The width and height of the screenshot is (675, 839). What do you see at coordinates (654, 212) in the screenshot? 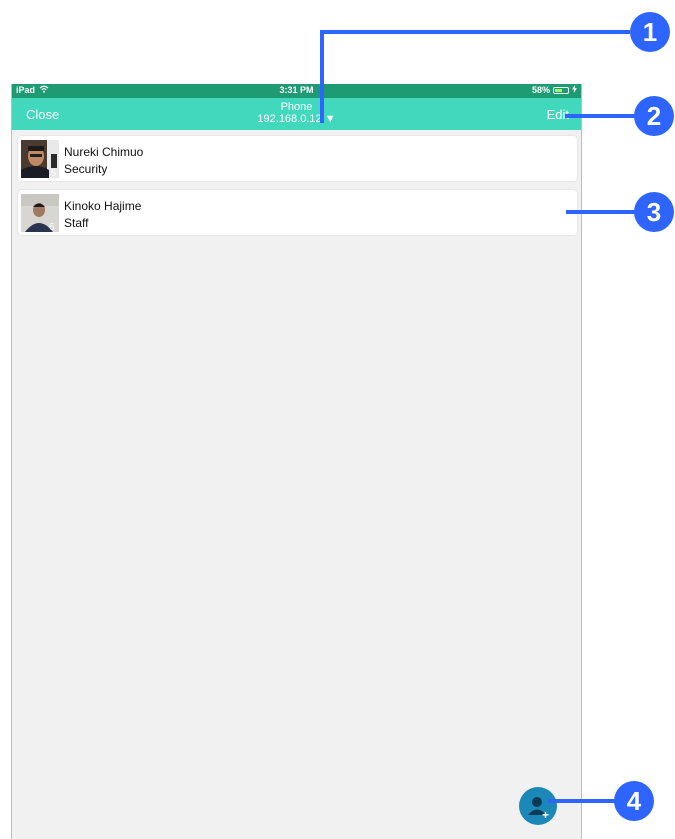
I see `callout-3: 3` at bounding box center [654, 212].